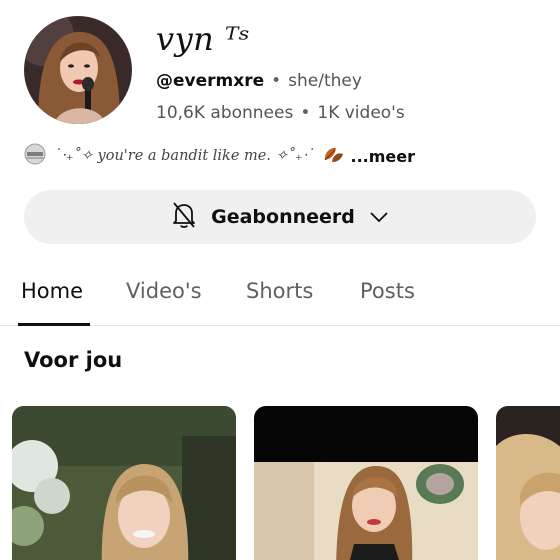 The image size is (560, 560). I want to click on subscriber-count: 10,6K abonnees, so click(225, 113).